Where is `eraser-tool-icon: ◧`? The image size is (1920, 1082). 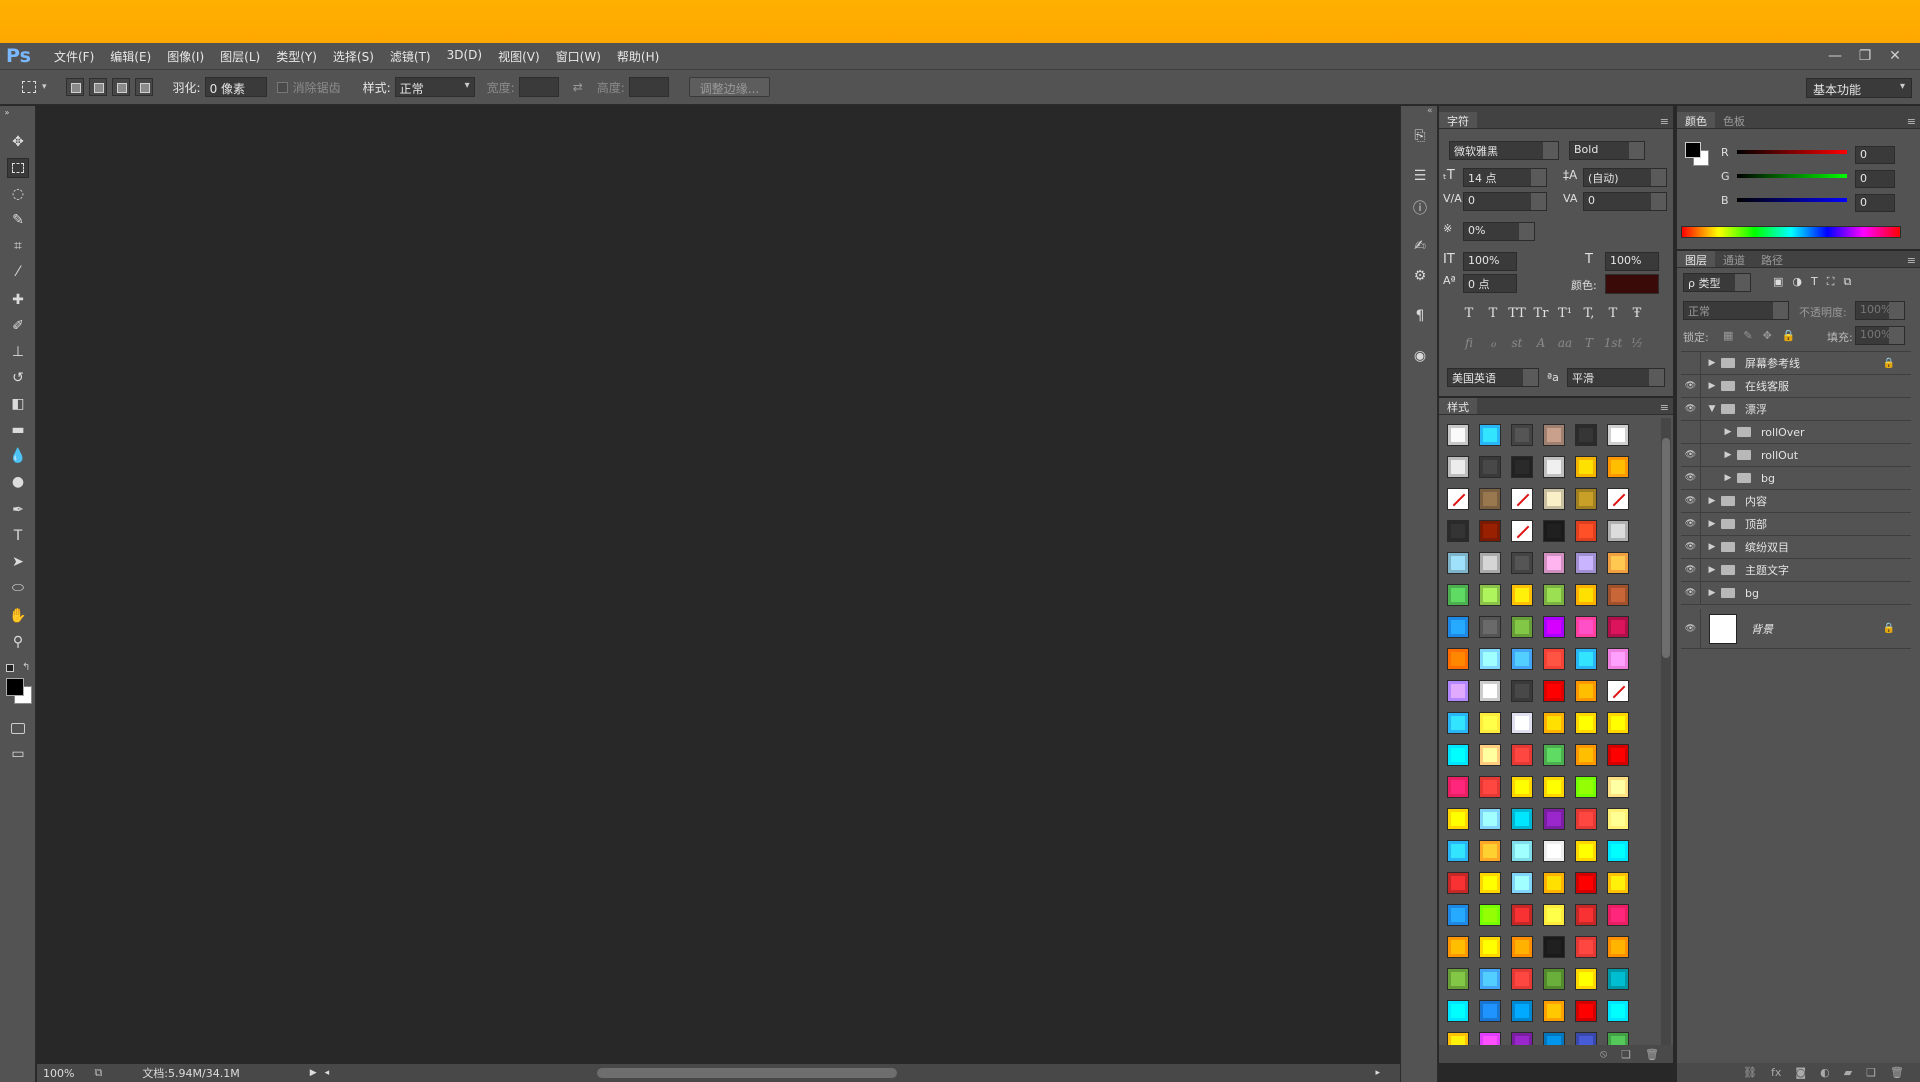
eraser-tool-icon: ◧ is located at coordinates (18, 404).